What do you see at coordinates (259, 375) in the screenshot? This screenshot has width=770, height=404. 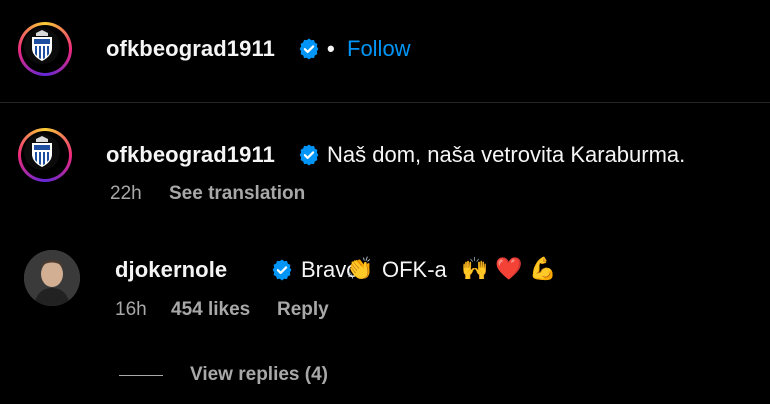 I see `view-replies-button: View replies (4)` at bounding box center [259, 375].